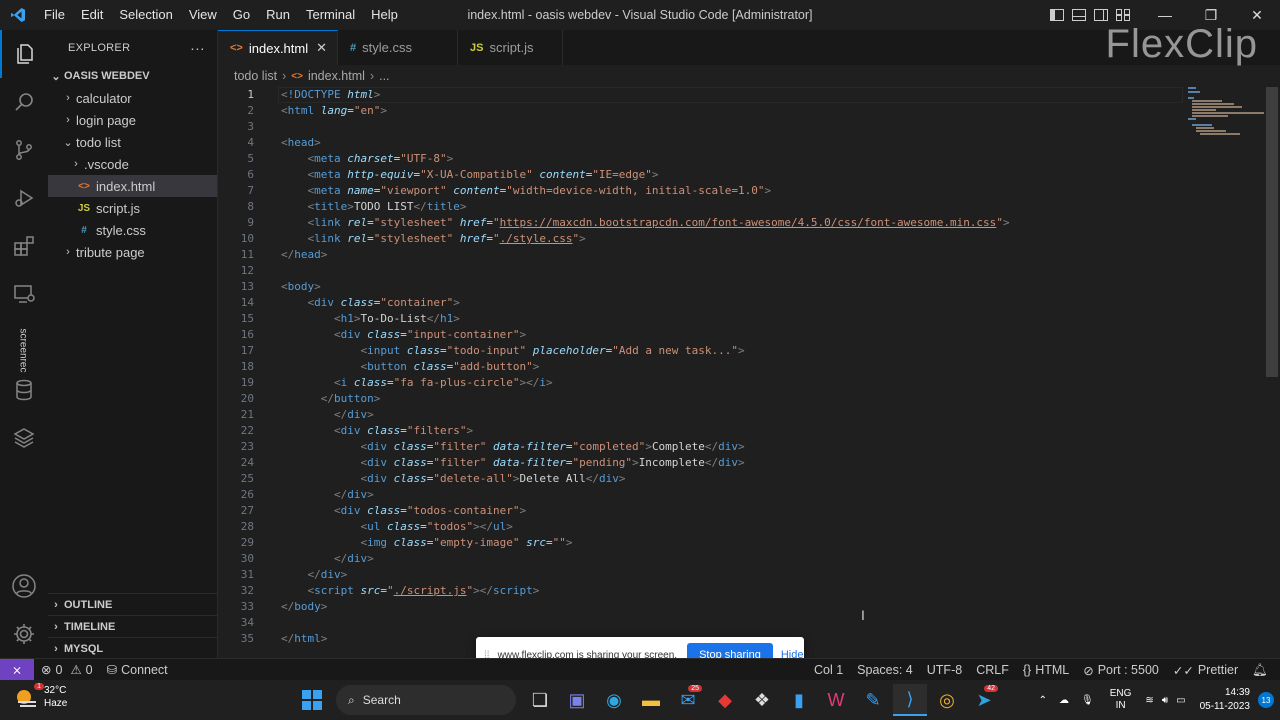 This screenshot has height=720, width=1280. I want to click on remote-explorer-icon, so click(24, 294).